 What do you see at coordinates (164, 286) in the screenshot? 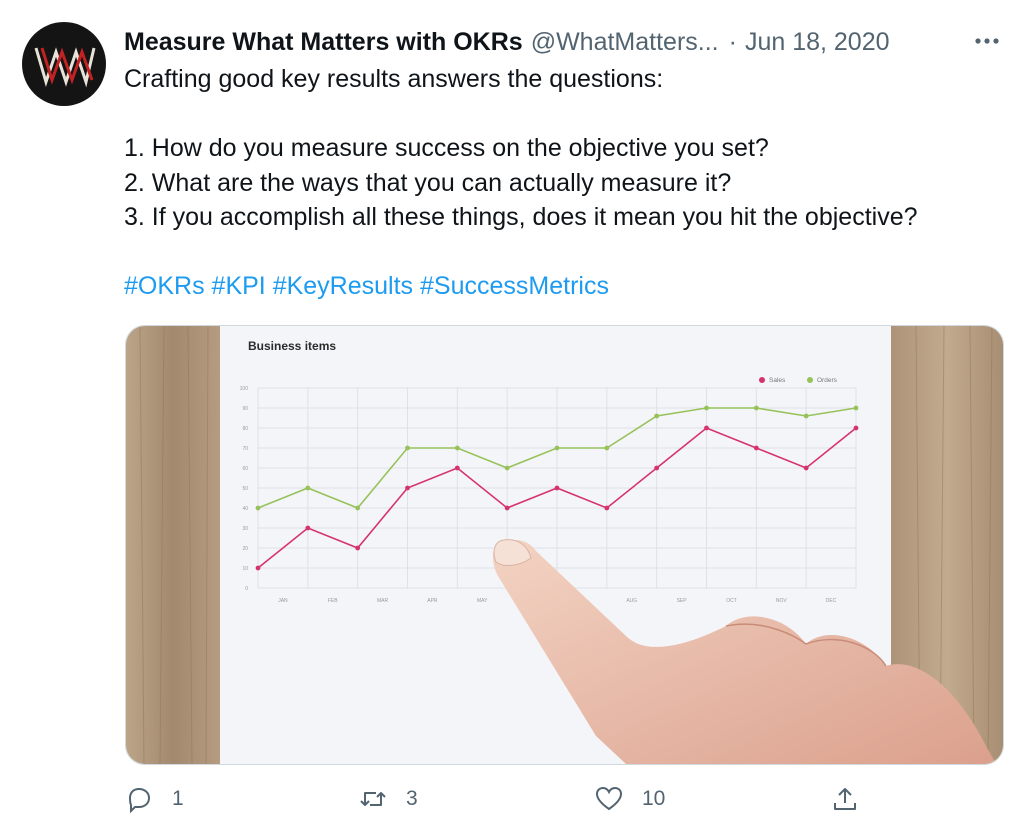
I see `hashtag-okrs: #OKRs` at bounding box center [164, 286].